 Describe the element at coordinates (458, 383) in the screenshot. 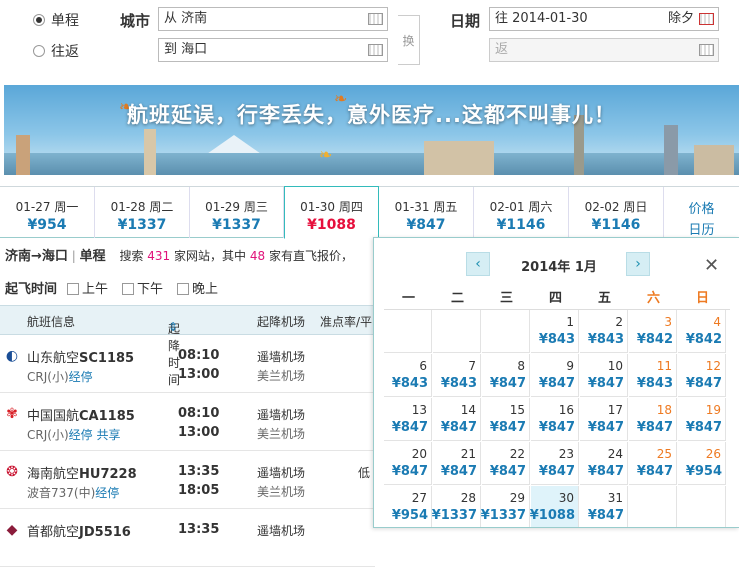

I see `calendar-day-price: ¥843` at that location.